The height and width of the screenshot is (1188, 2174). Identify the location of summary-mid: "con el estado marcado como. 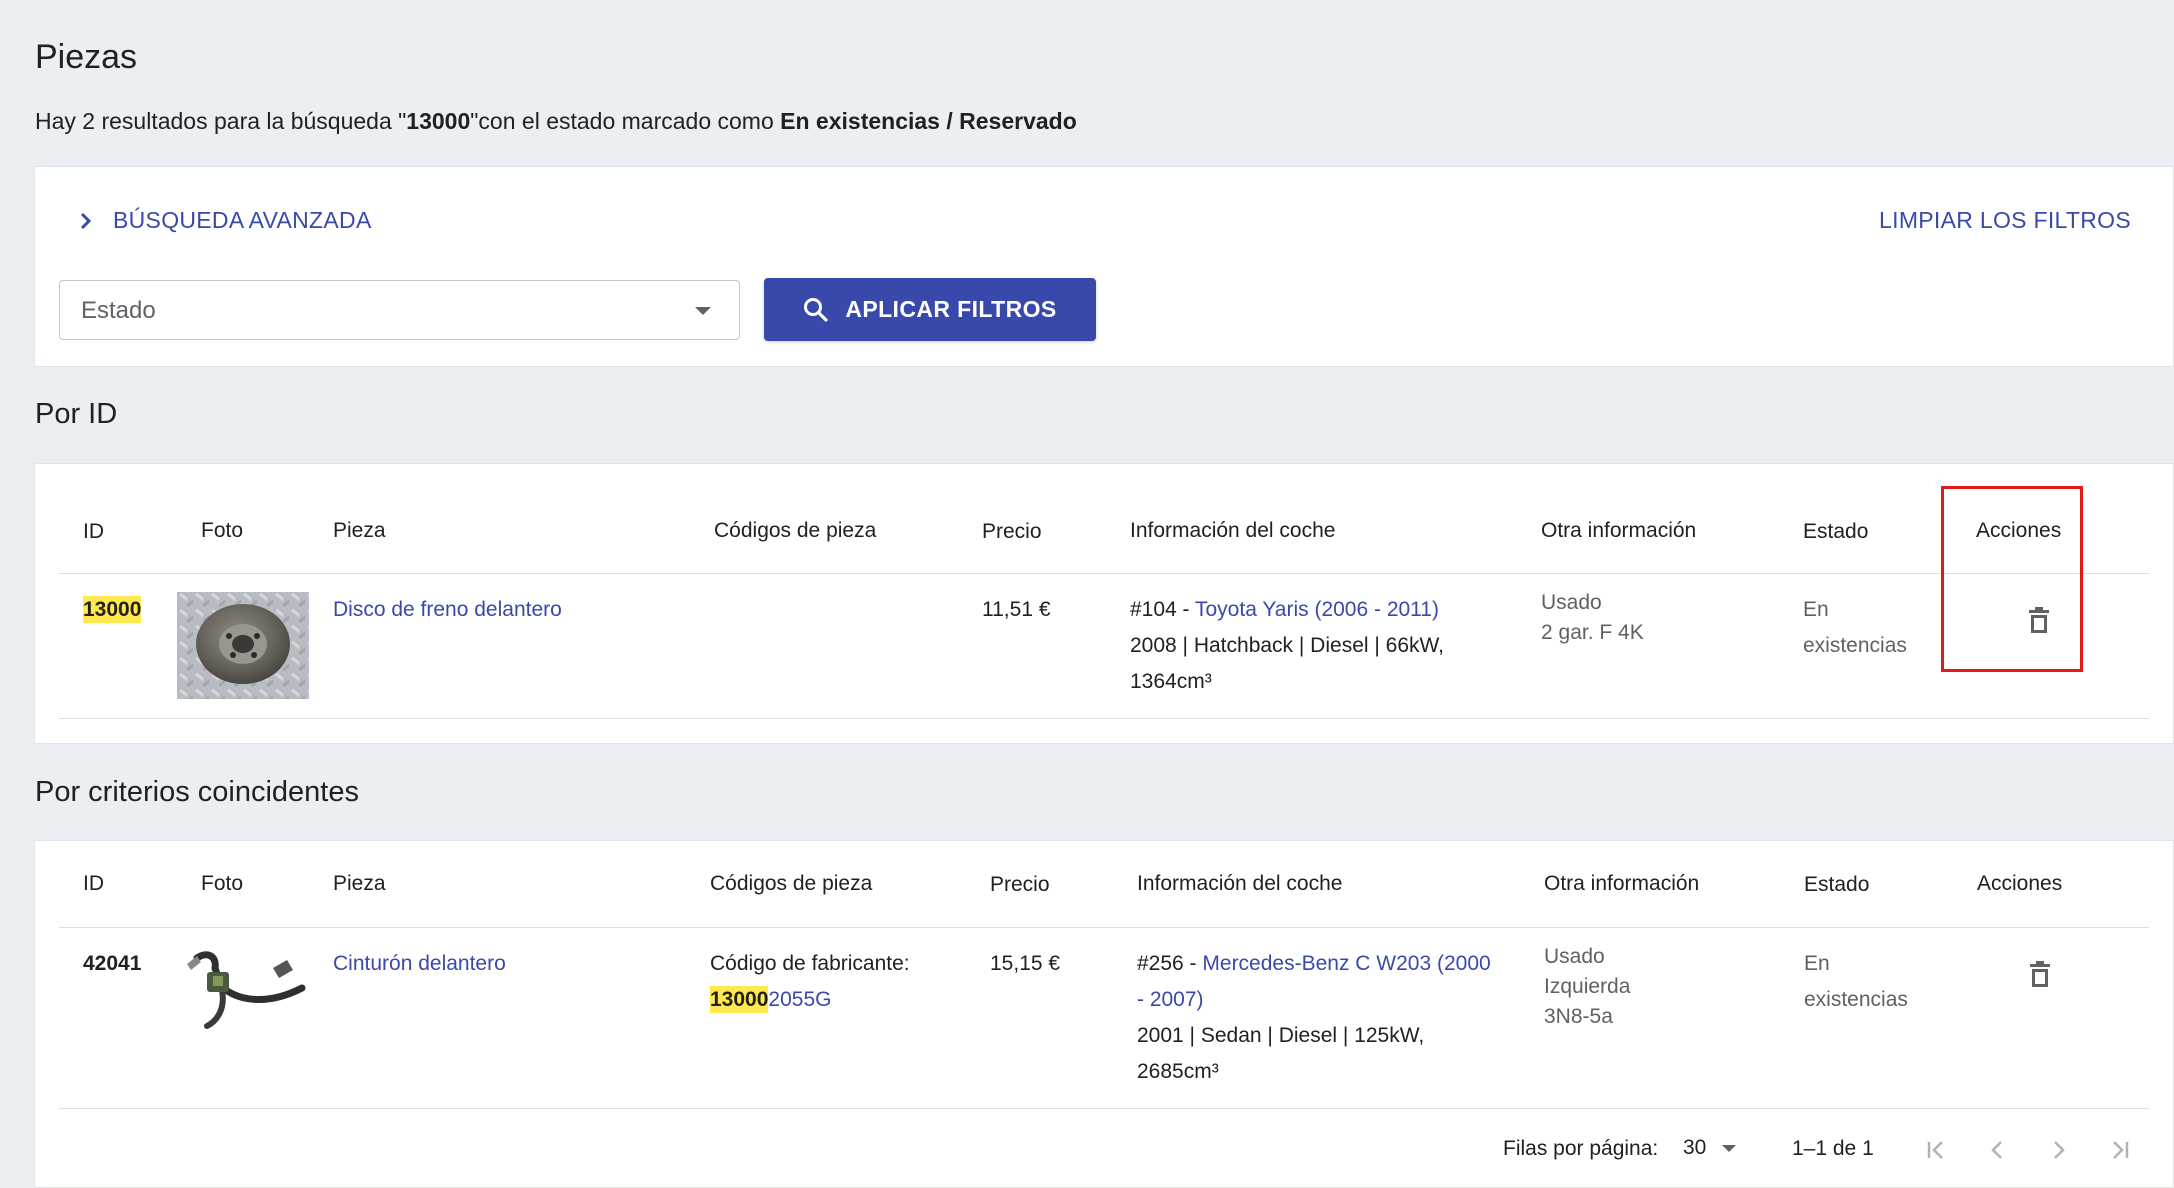
(625, 121).